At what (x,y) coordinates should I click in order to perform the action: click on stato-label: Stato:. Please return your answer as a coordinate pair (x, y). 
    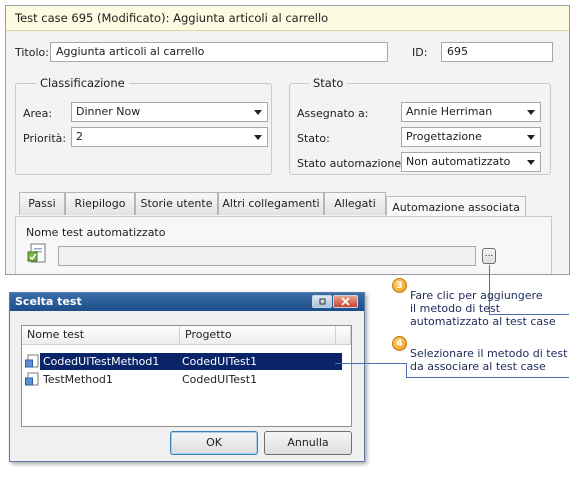
    Looking at the image, I should click on (313, 138).